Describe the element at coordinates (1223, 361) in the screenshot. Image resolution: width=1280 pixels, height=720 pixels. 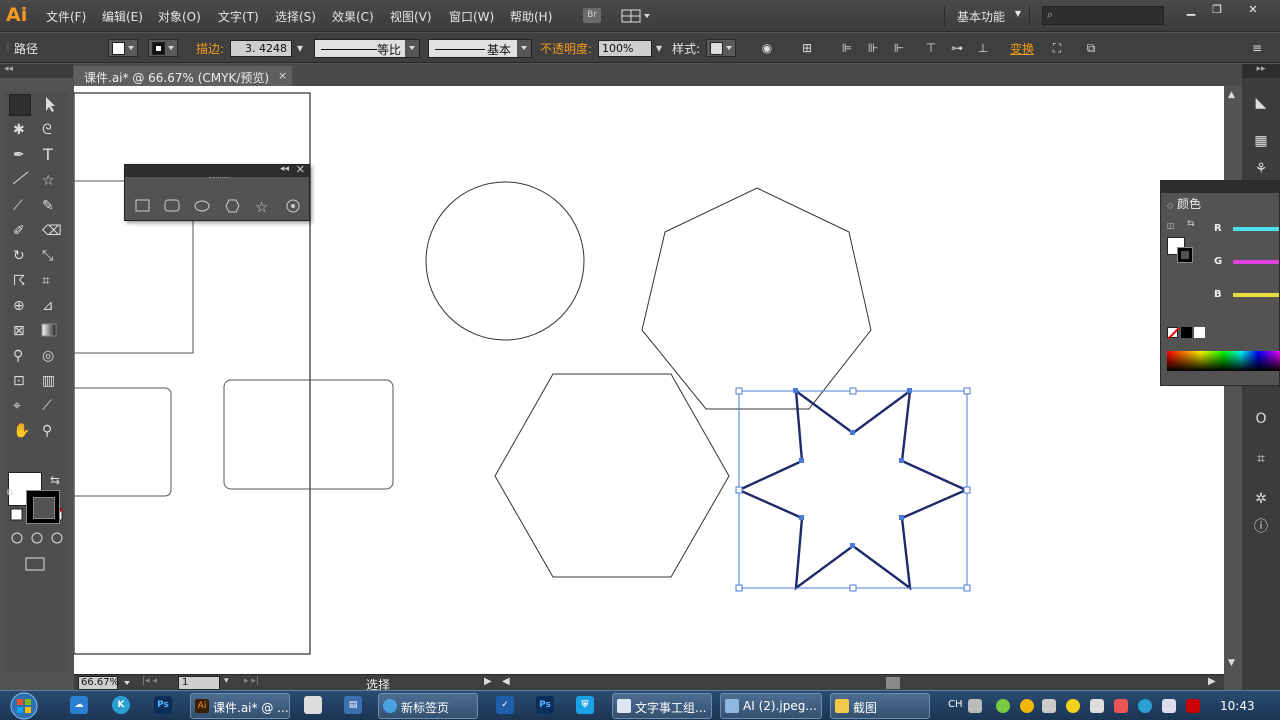
I see `color-spectrum` at that location.